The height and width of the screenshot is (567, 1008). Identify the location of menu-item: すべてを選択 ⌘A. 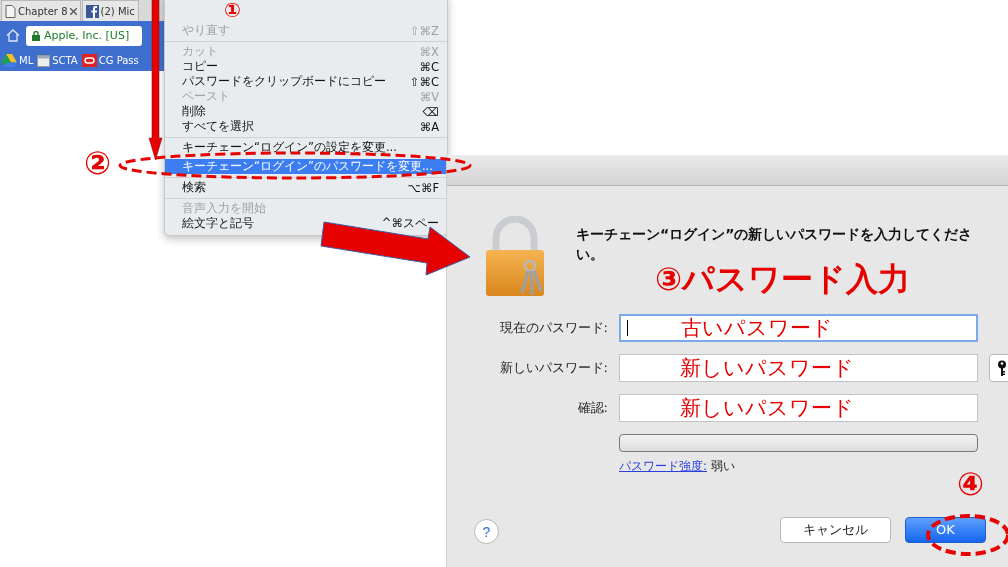
(306, 126).